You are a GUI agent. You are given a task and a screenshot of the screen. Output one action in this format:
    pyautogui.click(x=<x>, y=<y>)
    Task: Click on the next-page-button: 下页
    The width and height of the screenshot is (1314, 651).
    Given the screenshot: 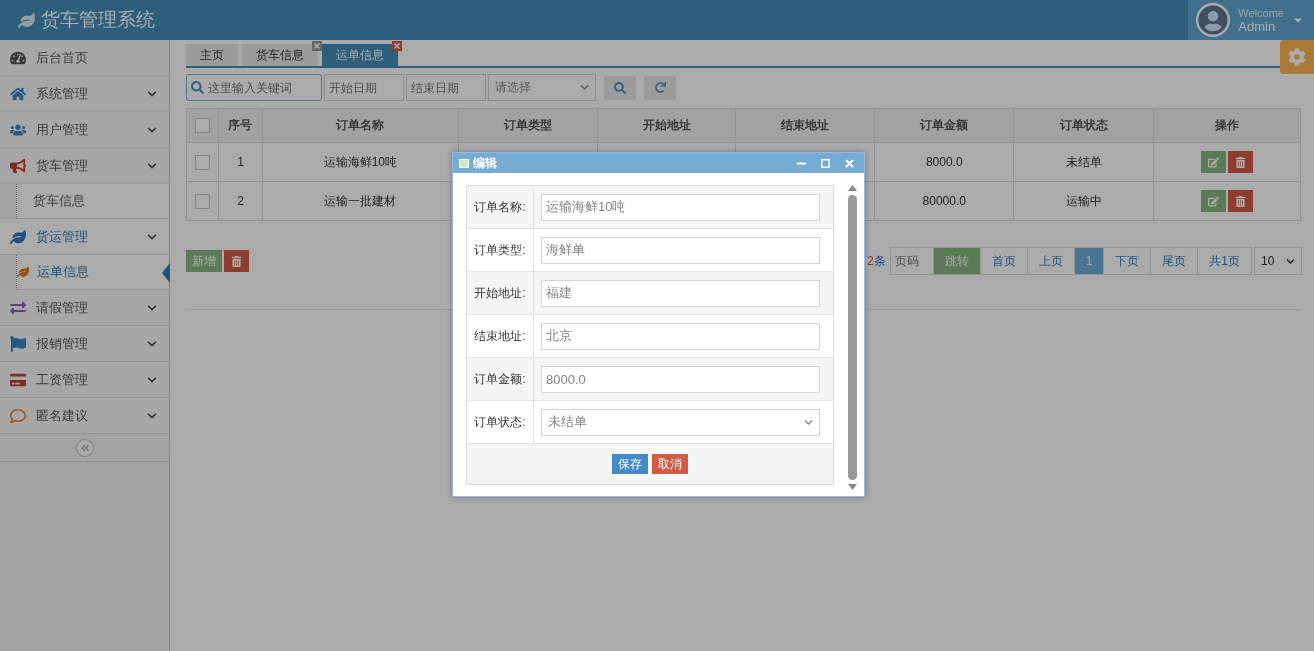 What is the action you would take?
    pyautogui.click(x=1127, y=261)
    